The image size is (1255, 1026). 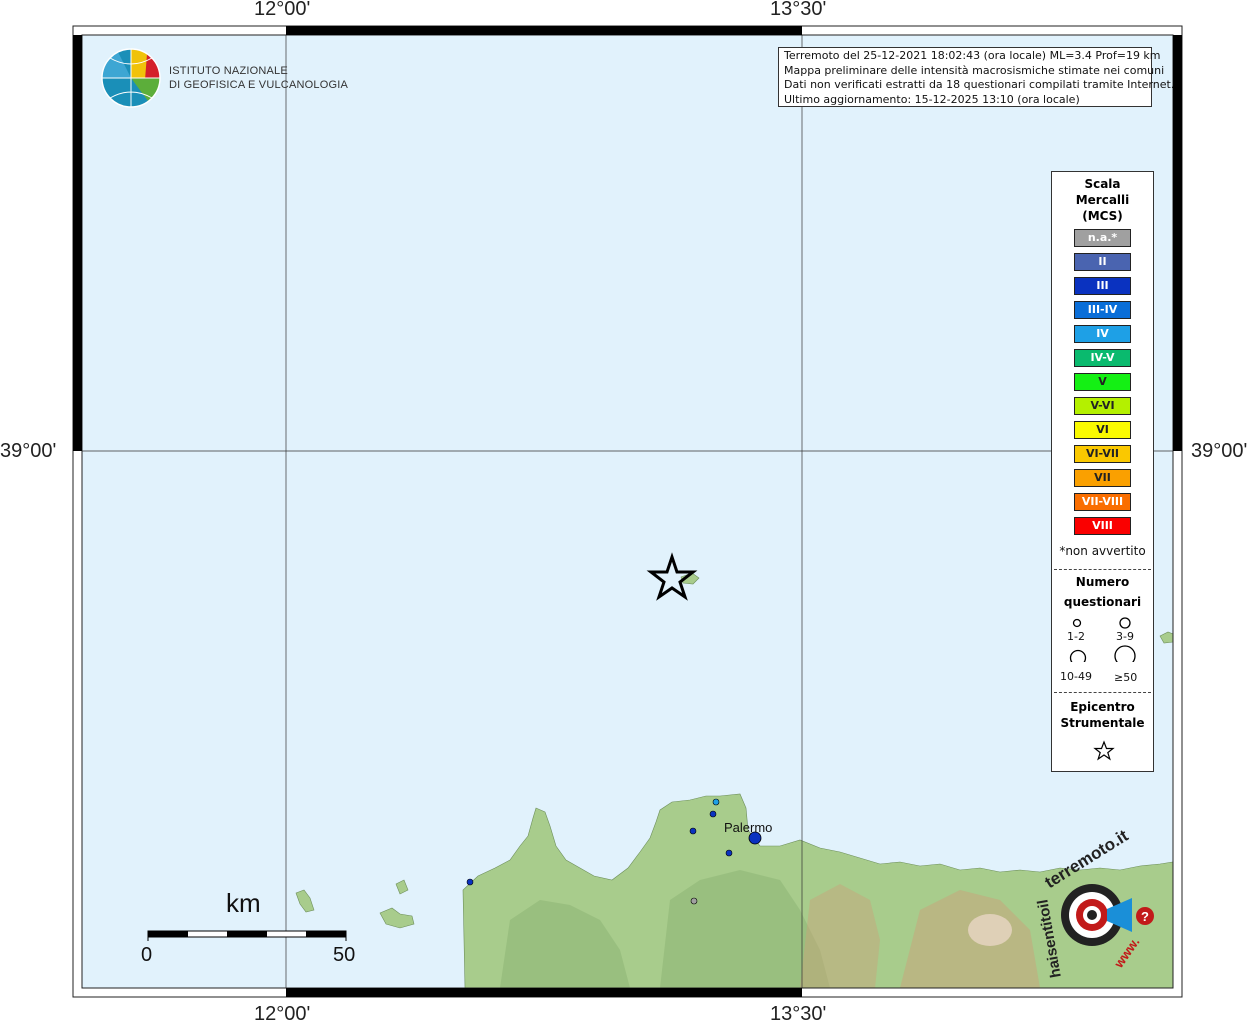 I want to click on ingv-logo-icon, so click(x=131, y=78).